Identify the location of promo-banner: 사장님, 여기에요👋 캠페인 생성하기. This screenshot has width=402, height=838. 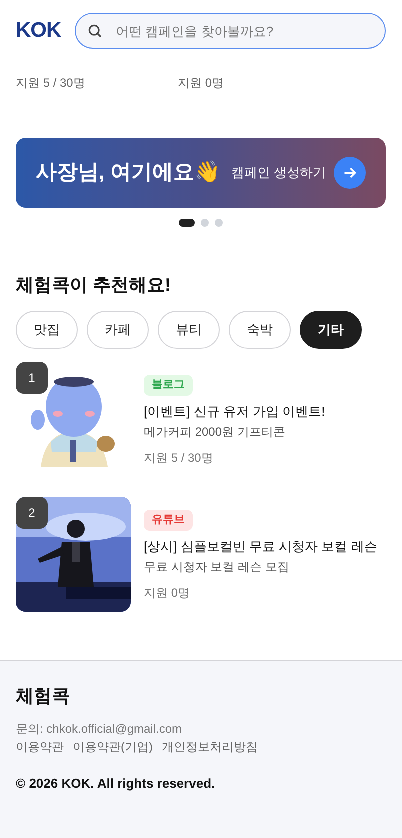
(201, 173).